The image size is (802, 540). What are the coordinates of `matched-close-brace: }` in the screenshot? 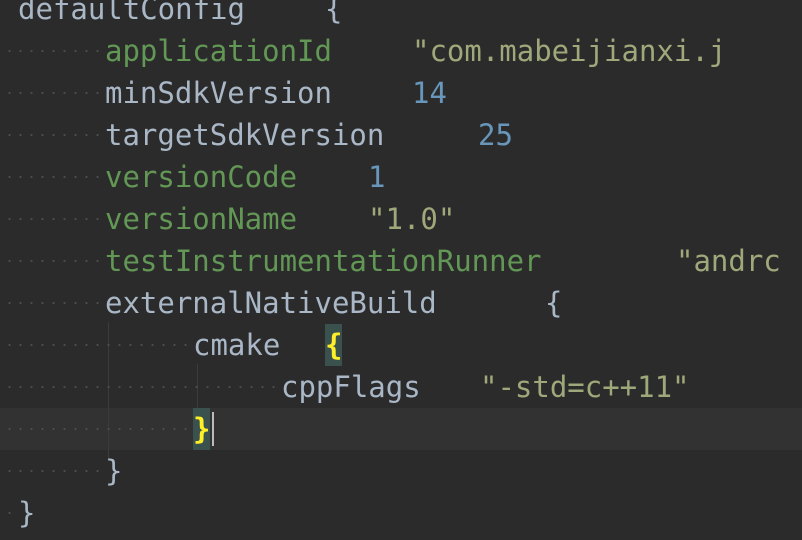 It's located at (202, 429).